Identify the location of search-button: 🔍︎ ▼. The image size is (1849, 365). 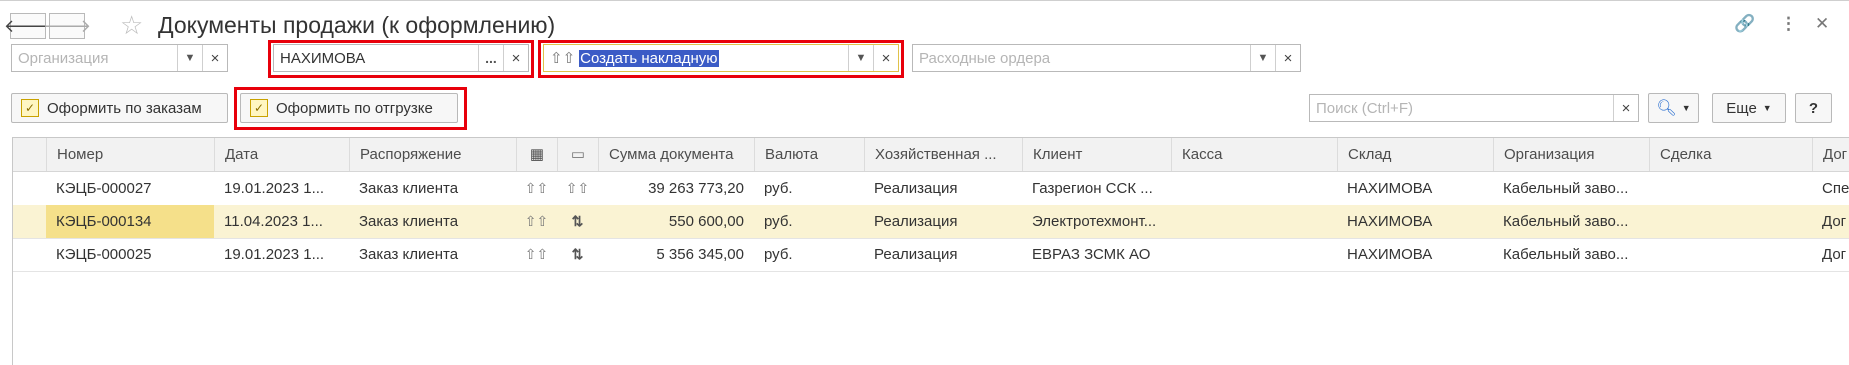
(1673, 108).